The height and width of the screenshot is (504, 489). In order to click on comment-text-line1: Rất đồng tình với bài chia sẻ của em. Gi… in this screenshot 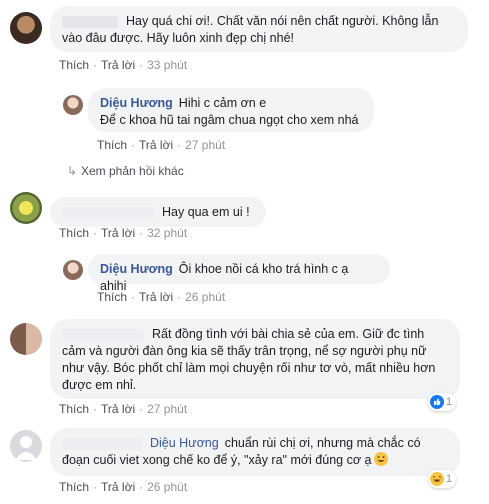, I will do `click(288, 334)`.